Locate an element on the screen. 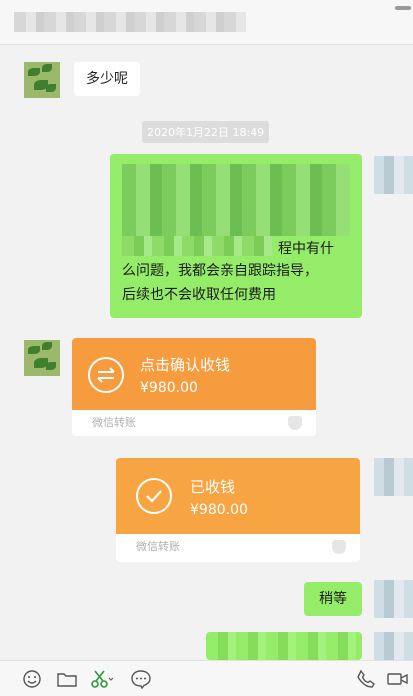 Image resolution: width=413 pixels, height=696 pixels. message-line: 么问题，我都会亲自跟踪指导， is located at coordinates (220, 271).